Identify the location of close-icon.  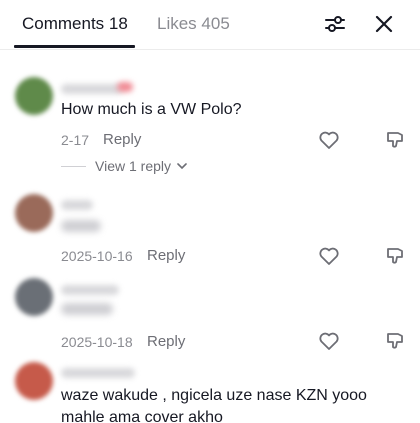
(384, 24).